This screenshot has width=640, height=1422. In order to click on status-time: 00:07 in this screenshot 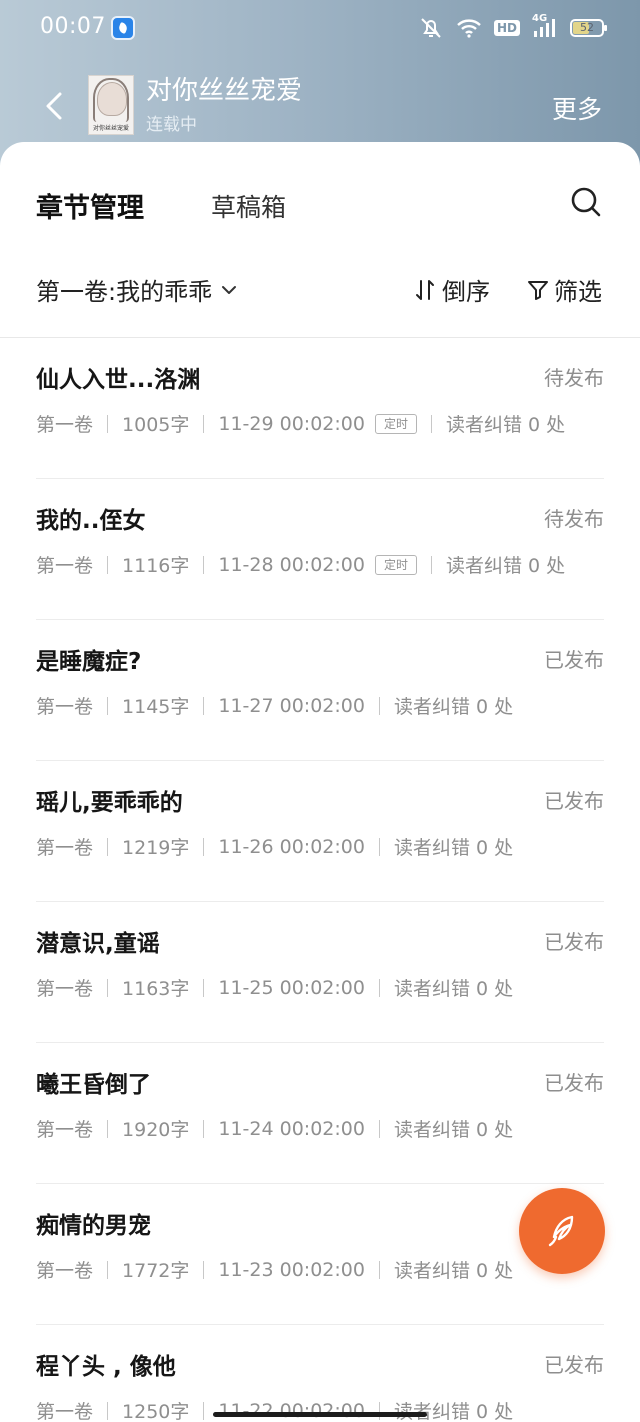, I will do `click(73, 26)`.